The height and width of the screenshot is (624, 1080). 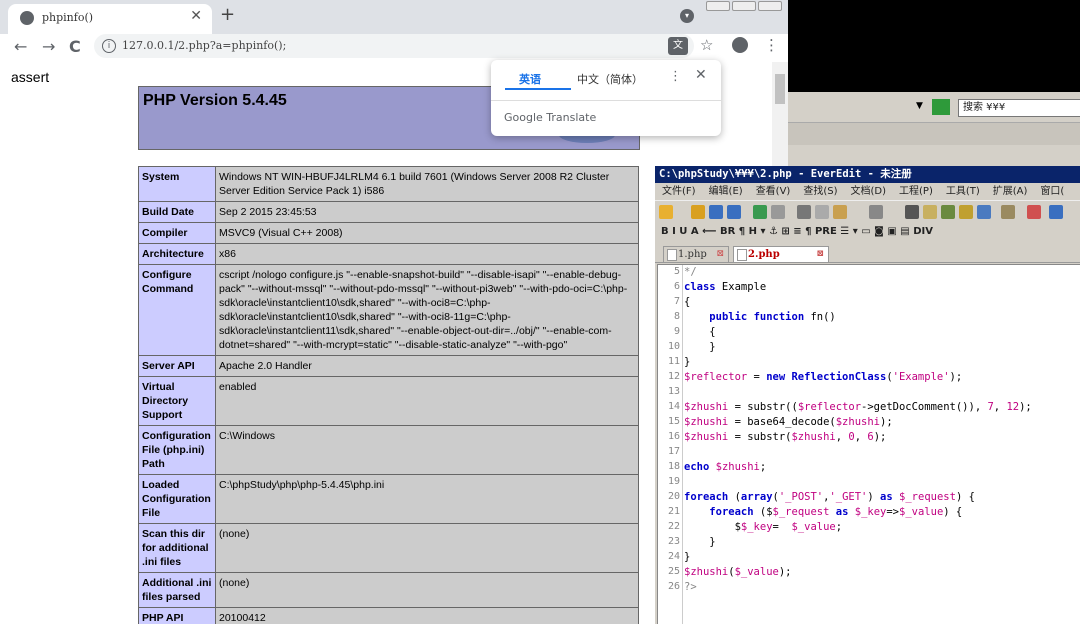 I want to click on translate-english-tab: 英语, so click(x=530, y=79).